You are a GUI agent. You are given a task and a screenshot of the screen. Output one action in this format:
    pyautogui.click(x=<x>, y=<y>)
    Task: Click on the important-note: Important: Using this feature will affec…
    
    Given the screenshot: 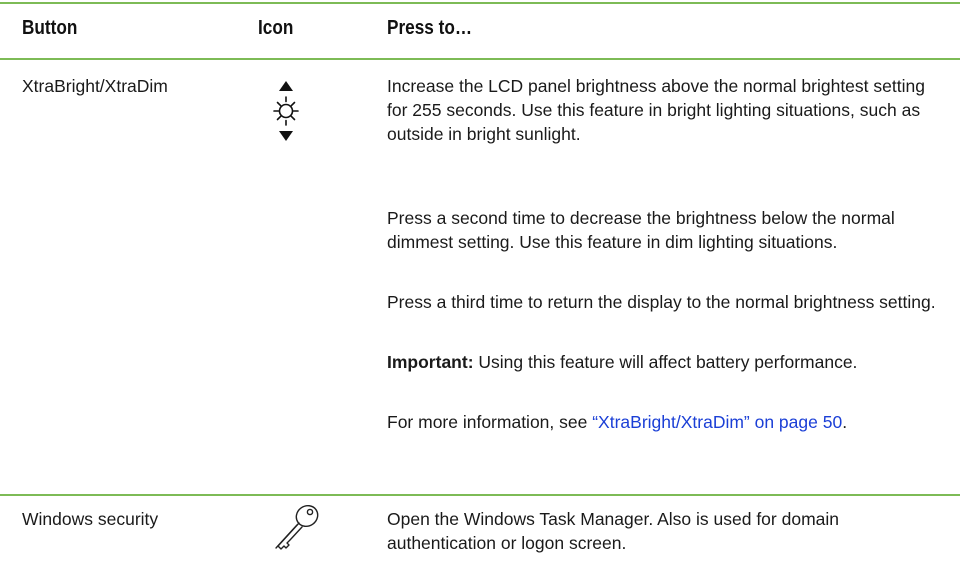 What is the action you would take?
    pyautogui.click(x=667, y=362)
    